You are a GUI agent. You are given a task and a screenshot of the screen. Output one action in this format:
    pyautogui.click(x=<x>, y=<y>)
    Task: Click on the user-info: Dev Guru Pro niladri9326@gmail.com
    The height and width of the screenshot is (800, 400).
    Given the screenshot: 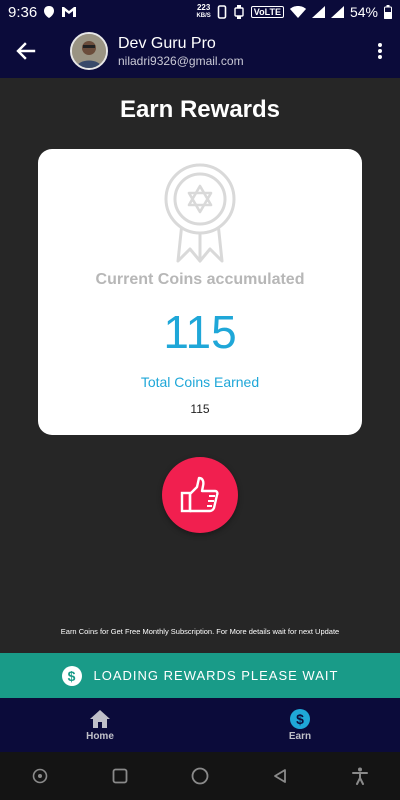 What is the action you would take?
    pyautogui.click(x=239, y=51)
    